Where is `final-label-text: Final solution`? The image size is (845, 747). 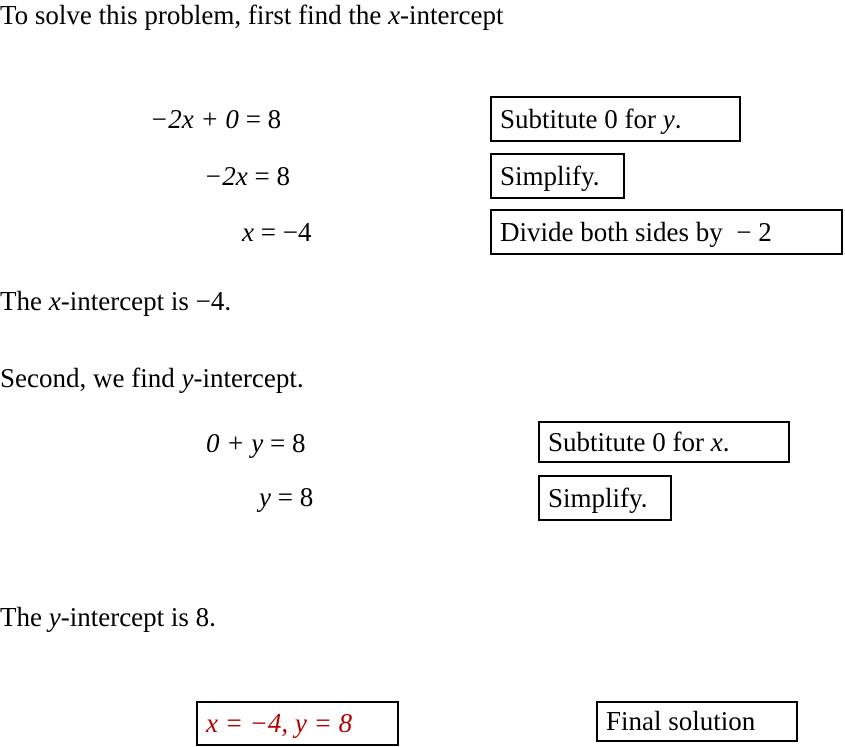 final-label-text: Final solution is located at coordinates (681, 721).